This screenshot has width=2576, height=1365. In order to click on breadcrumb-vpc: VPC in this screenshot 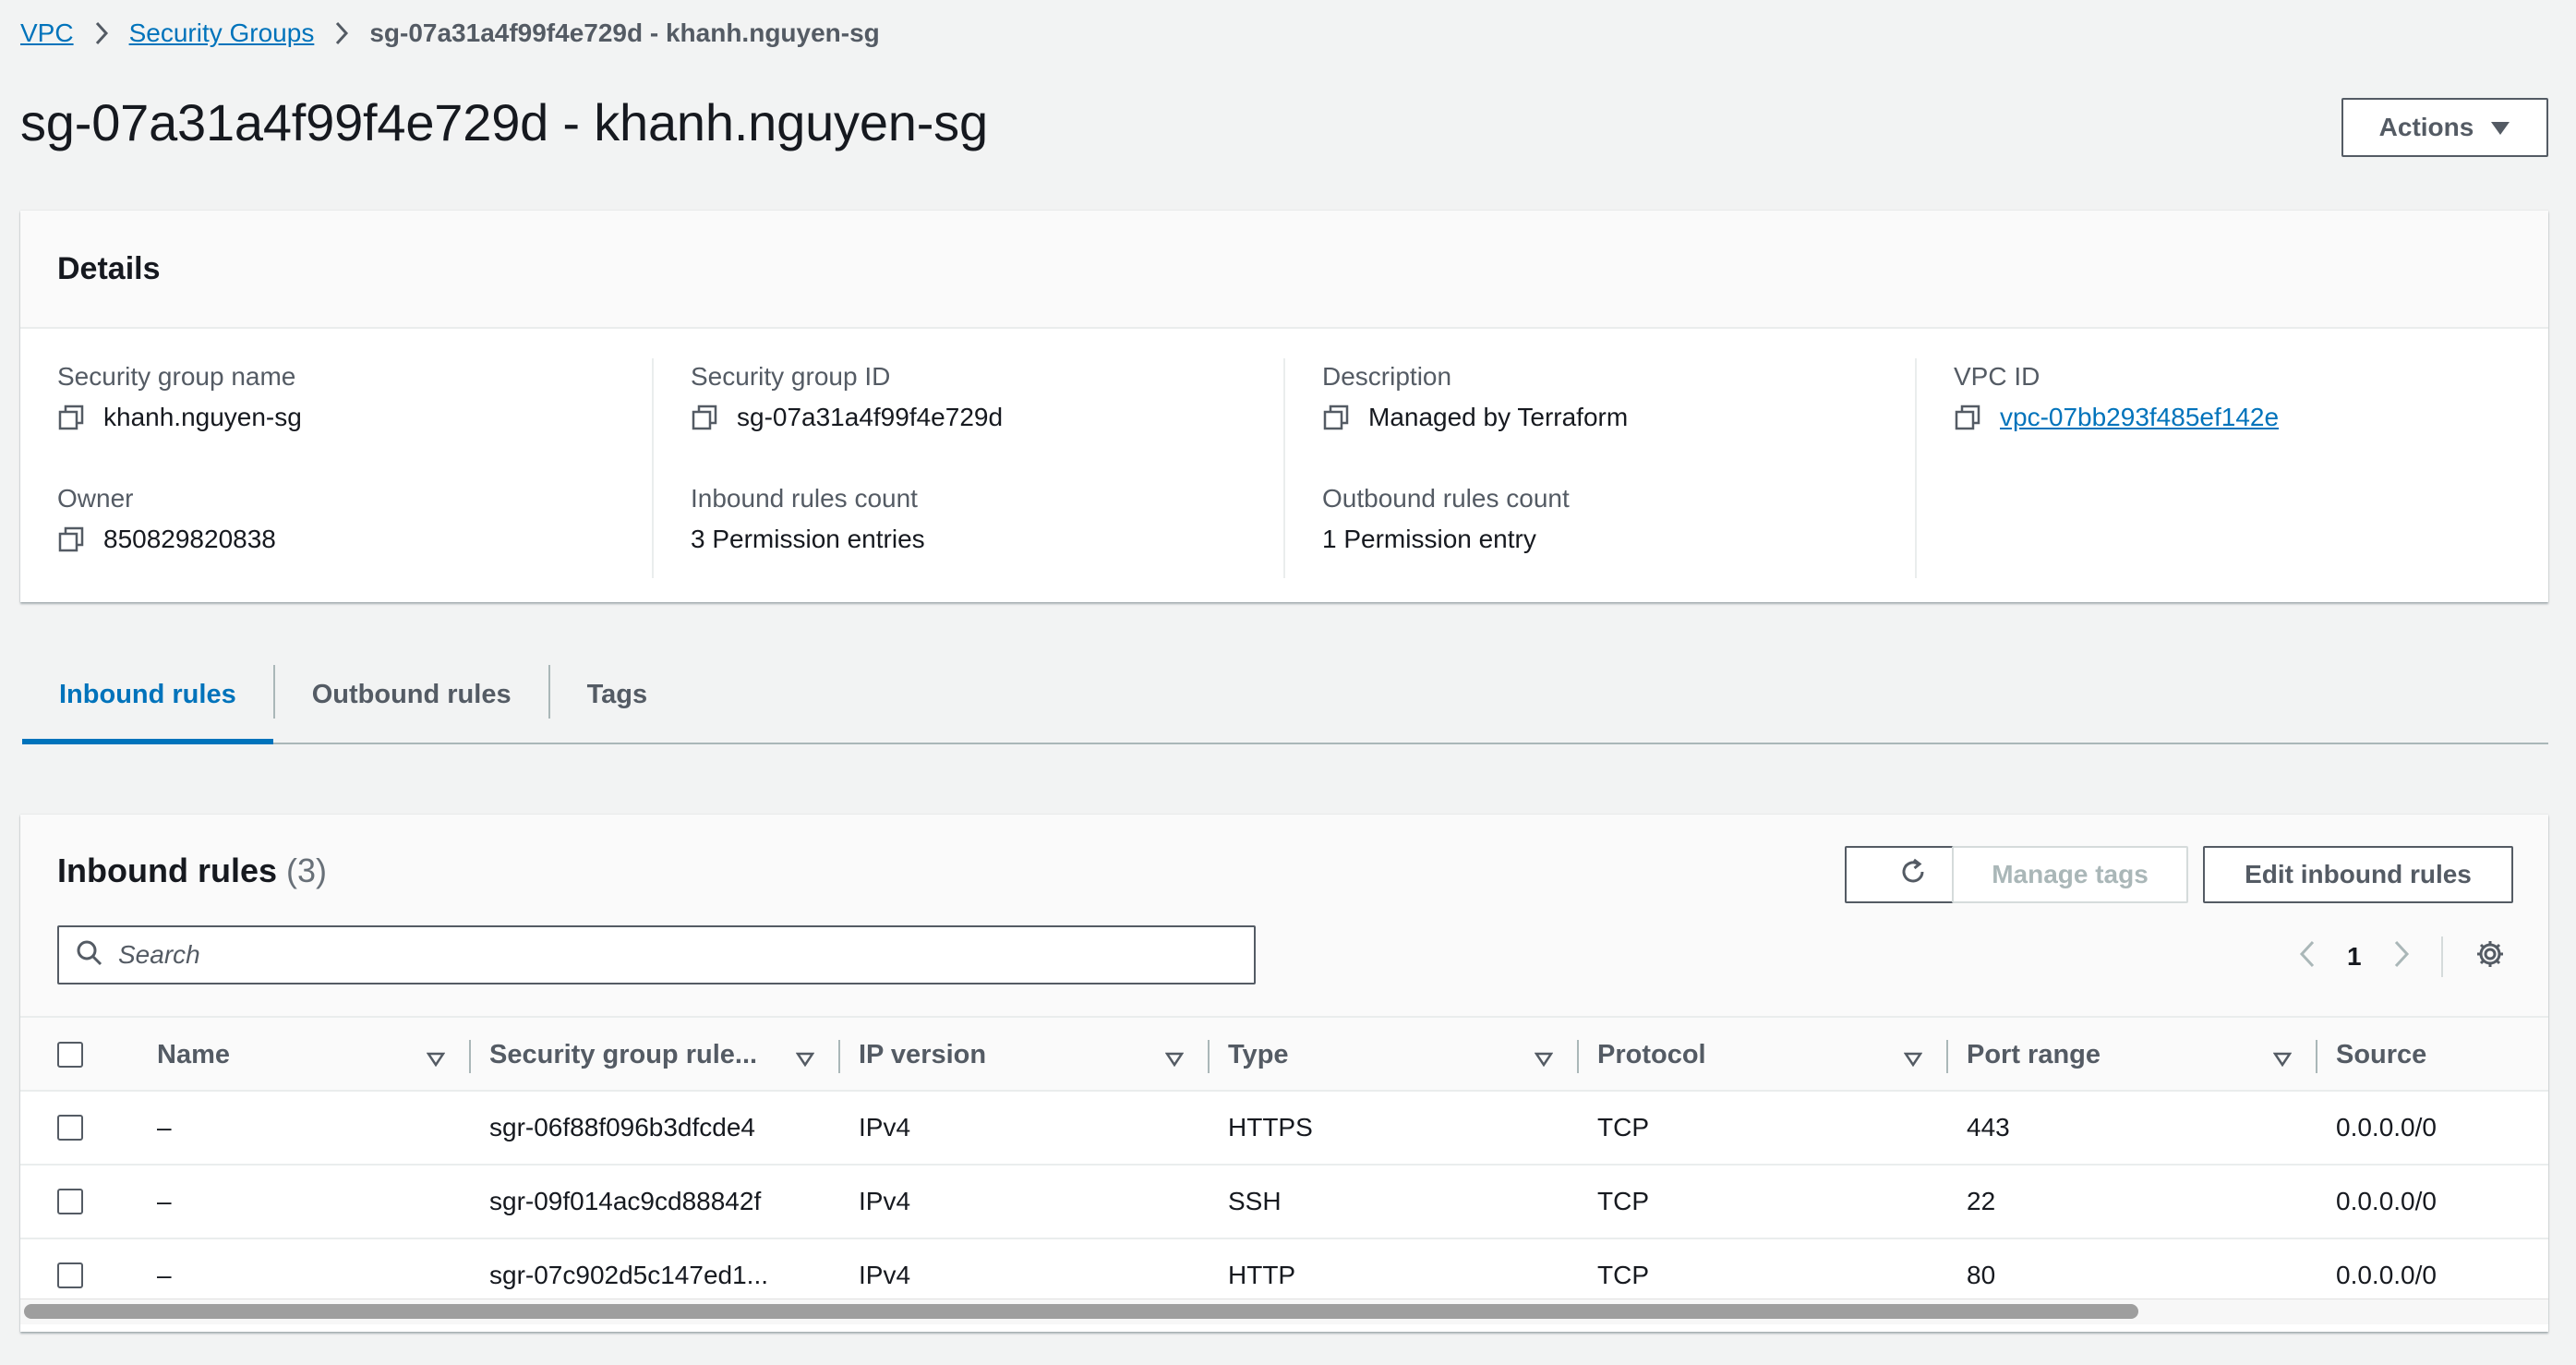, I will do `click(47, 33)`.